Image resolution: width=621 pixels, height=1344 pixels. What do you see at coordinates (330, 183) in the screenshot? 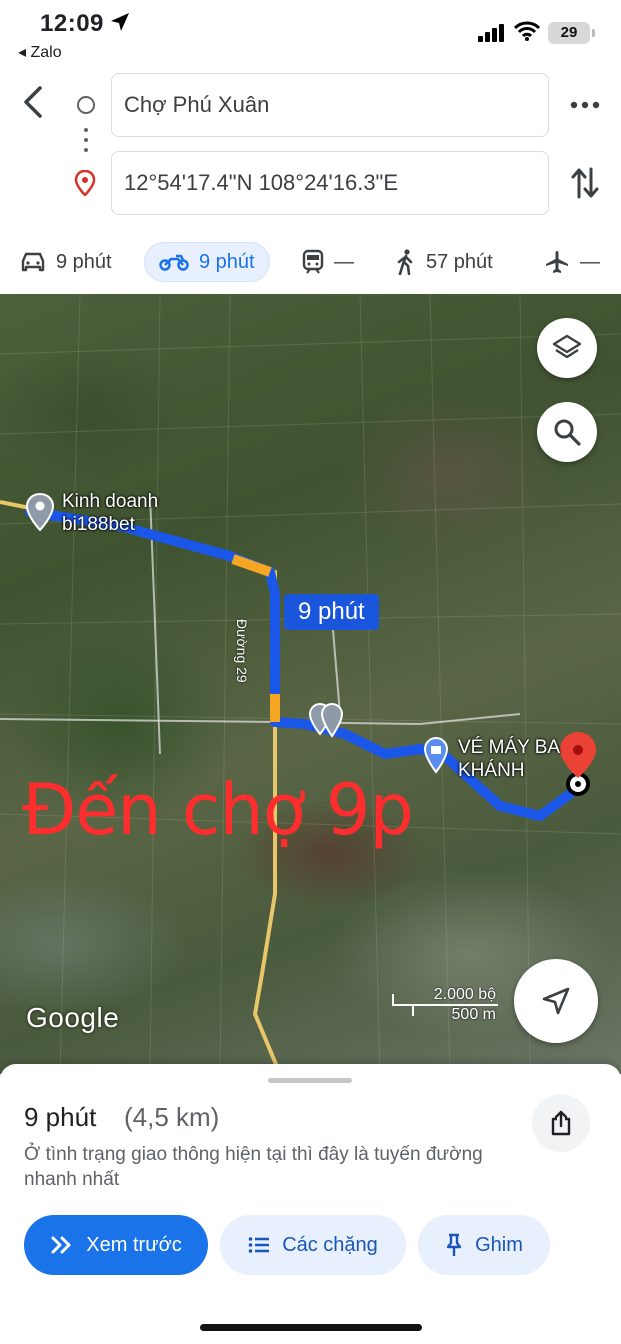
I see `destination-field: 12°54'17.4"N 108°24'16.3"E` at bounding box center [330, 183].